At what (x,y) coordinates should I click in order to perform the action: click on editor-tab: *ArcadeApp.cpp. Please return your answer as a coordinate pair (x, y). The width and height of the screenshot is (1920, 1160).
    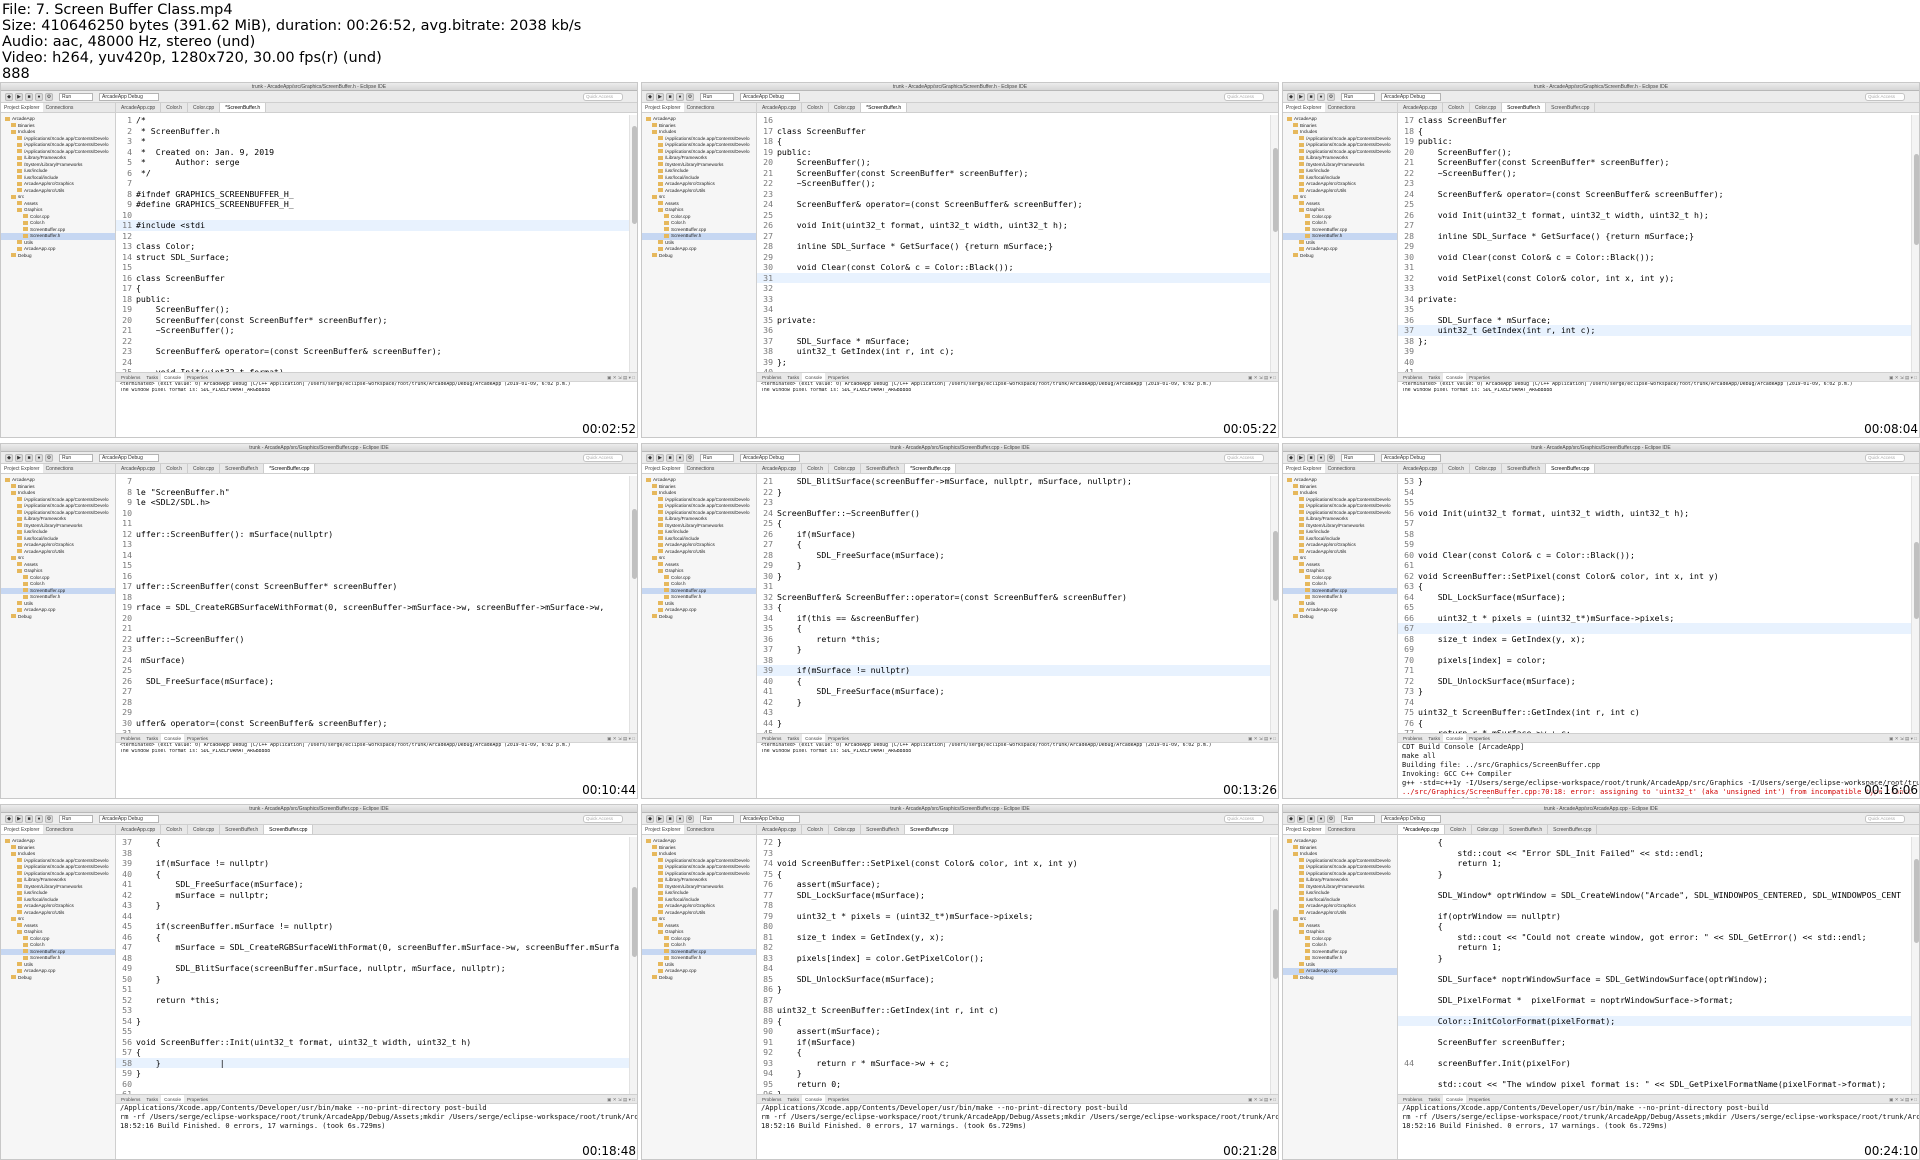
    Looking at the image, I should click on (1422, 829).